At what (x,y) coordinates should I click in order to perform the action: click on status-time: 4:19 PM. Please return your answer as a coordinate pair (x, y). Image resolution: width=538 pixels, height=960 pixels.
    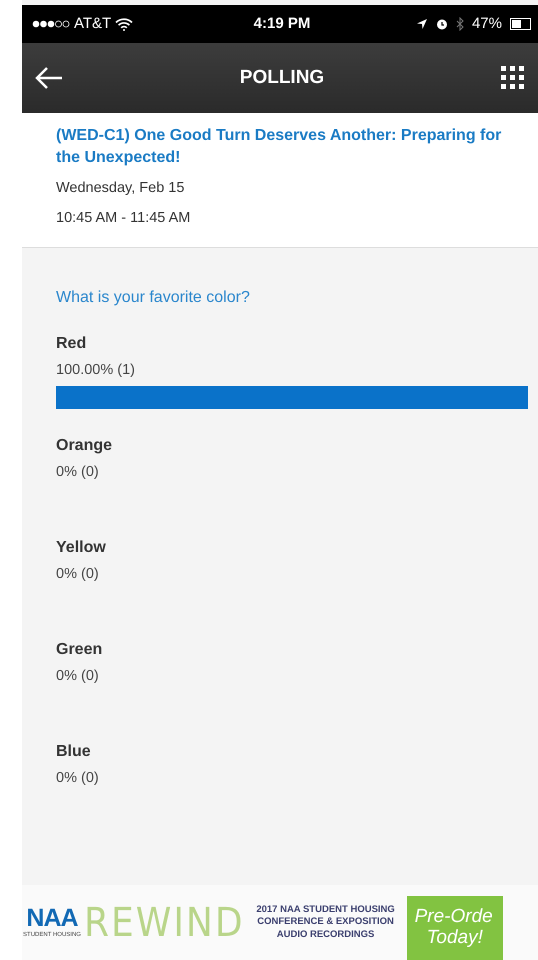
    Looking at the image, I should click on (282, 23).